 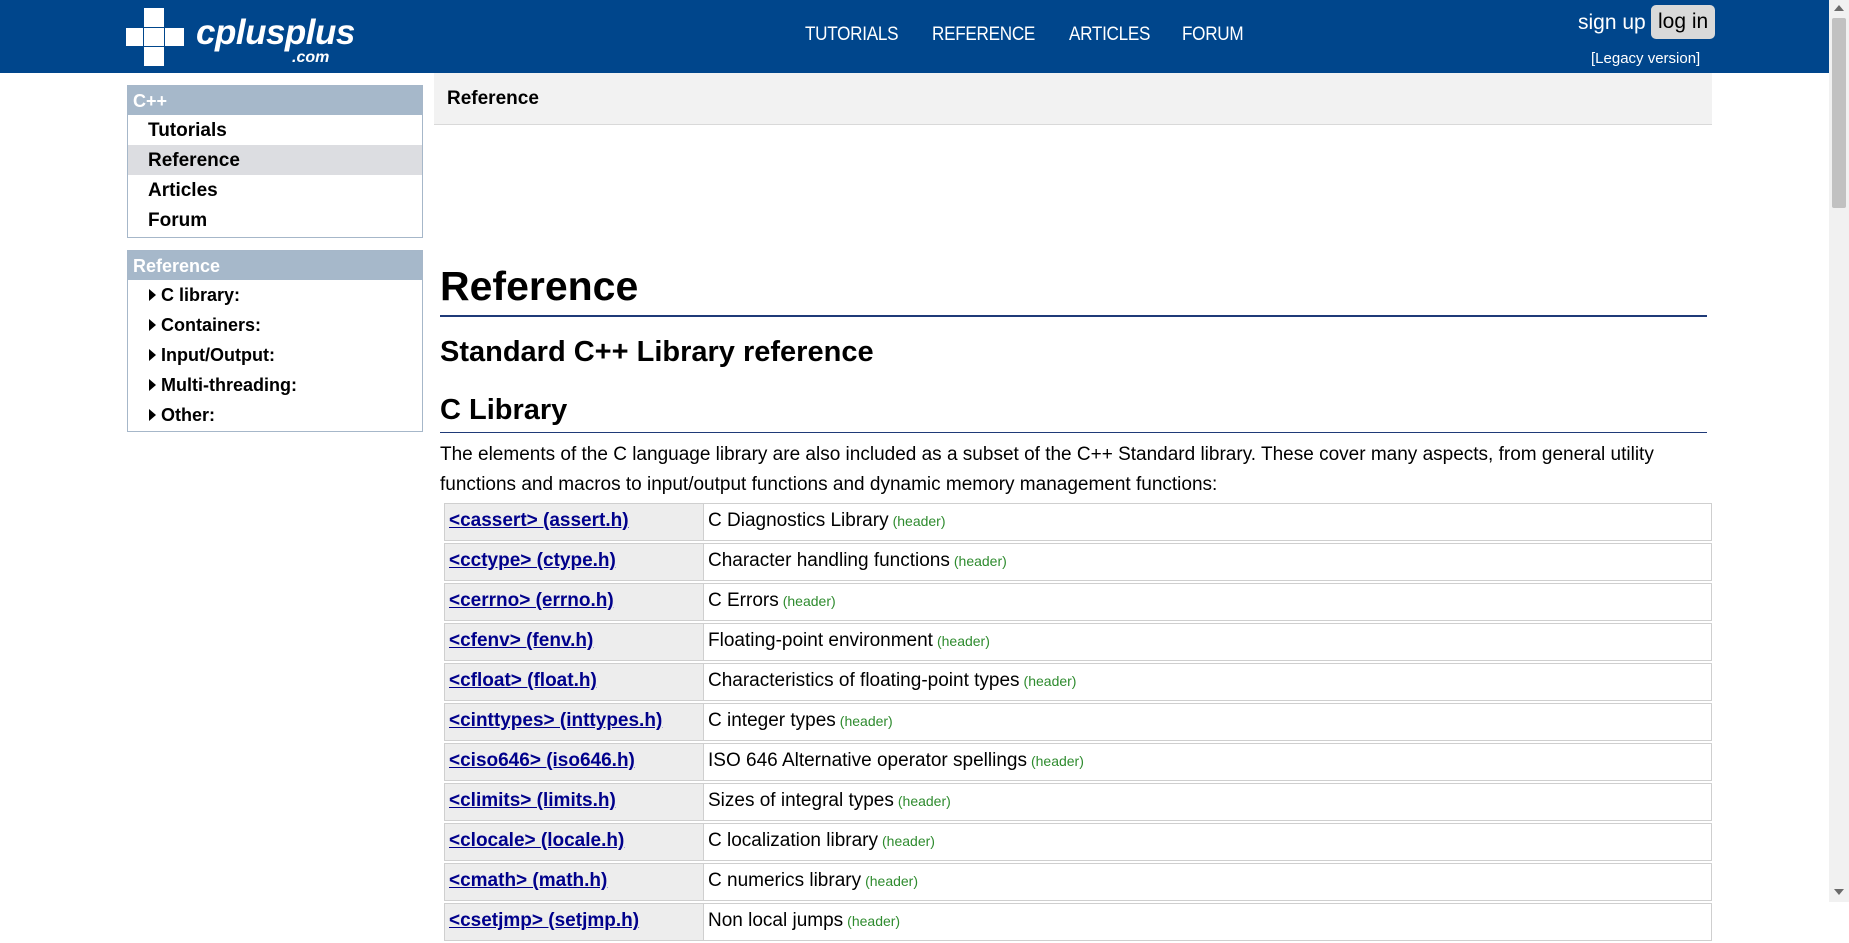 What do you see at coordinates (1839, 8) in the screenshot?
I see `scroll-up-arrow-icon` at bounding box center [1839, 8].